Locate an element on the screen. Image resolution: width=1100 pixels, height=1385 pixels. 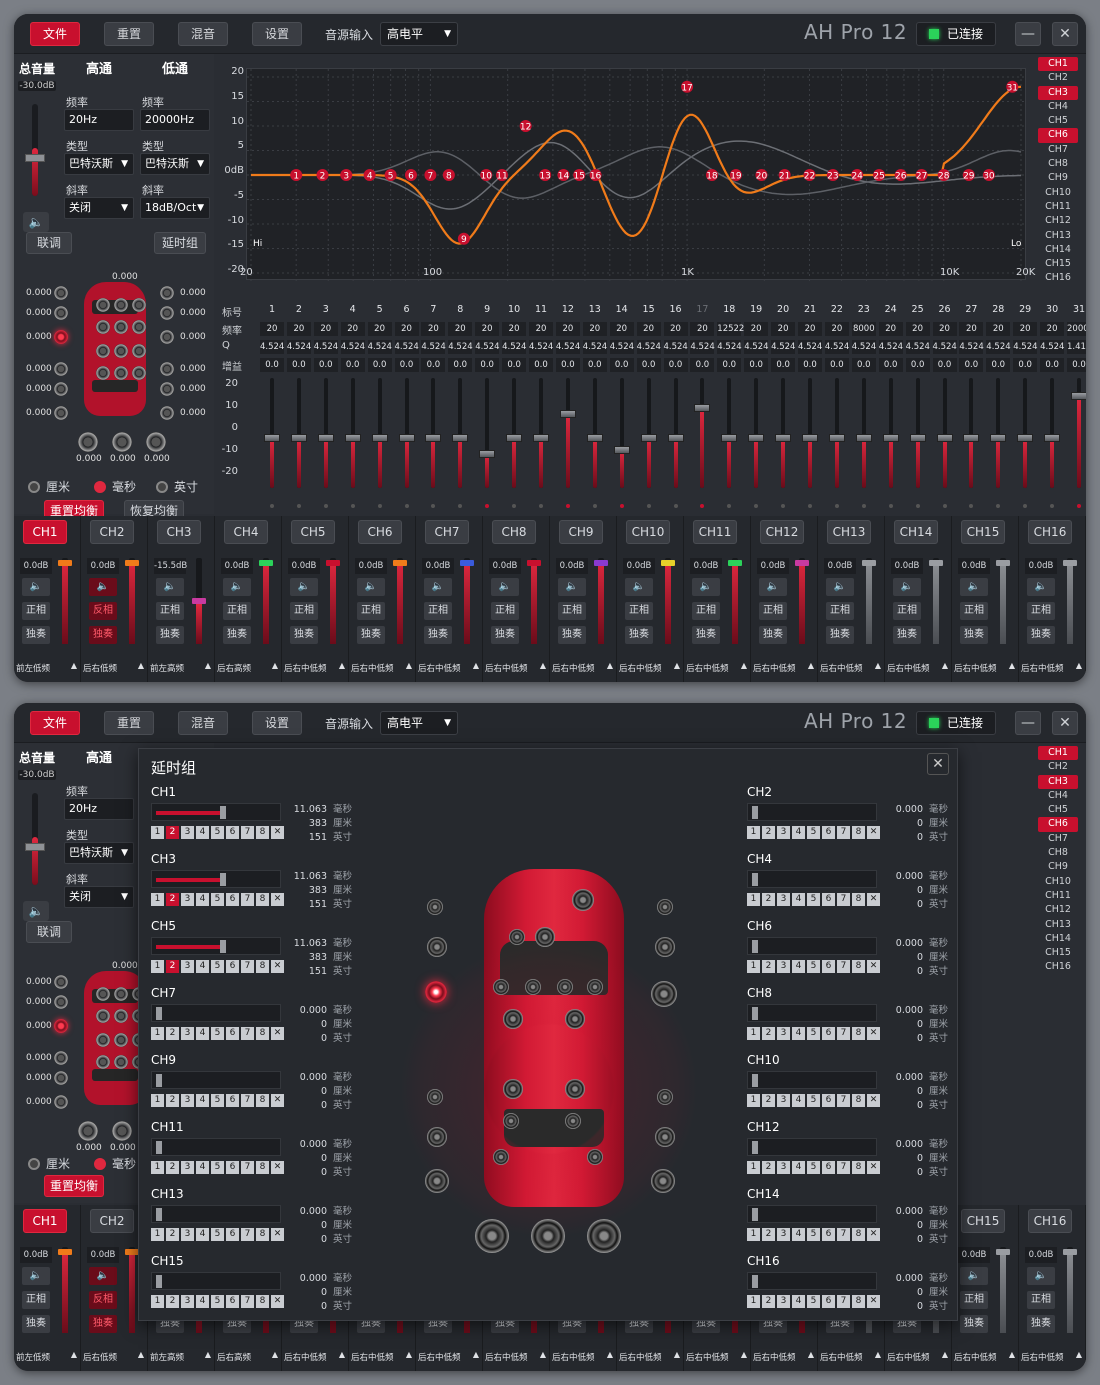
hp-type-select: 巴特沃斯 ▼ is located at coordinates (99, 853).